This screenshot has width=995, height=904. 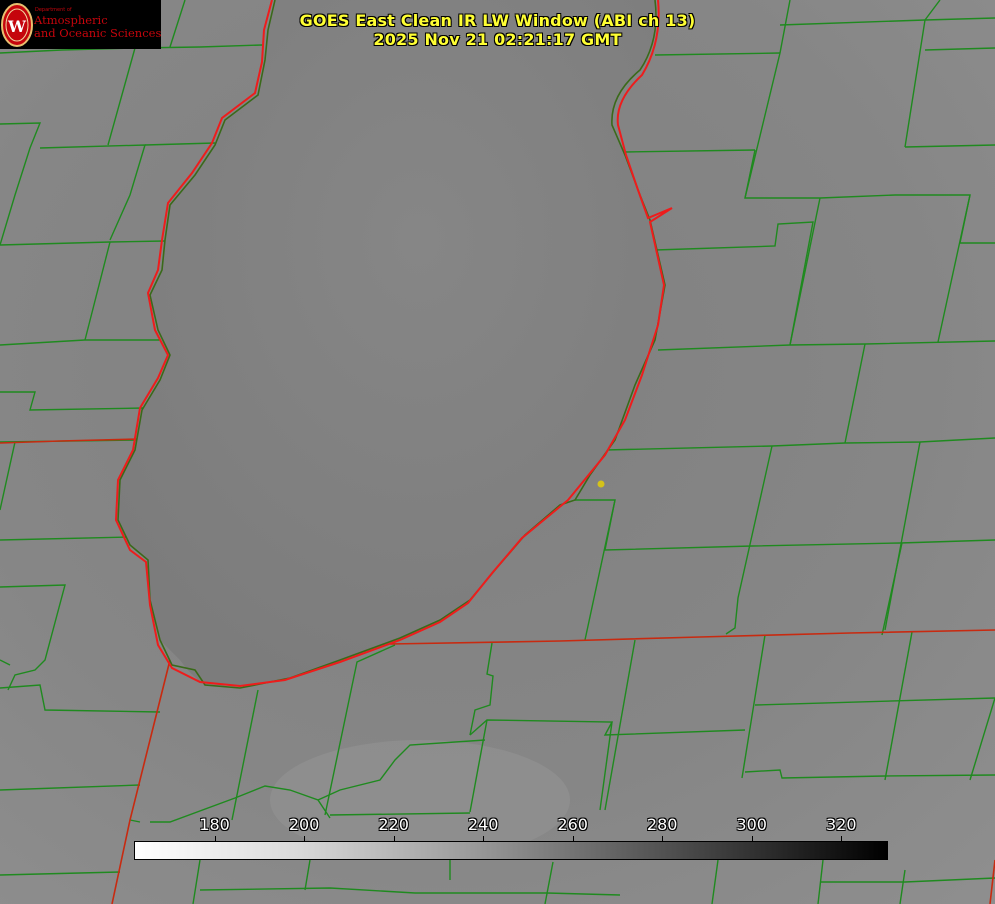 What do you see at coordinates (497, 20) in the screenshot?
I see `map-title: GOES East Clean IR LW Window (ABI ch 13)` at bounding box center [497, 20].